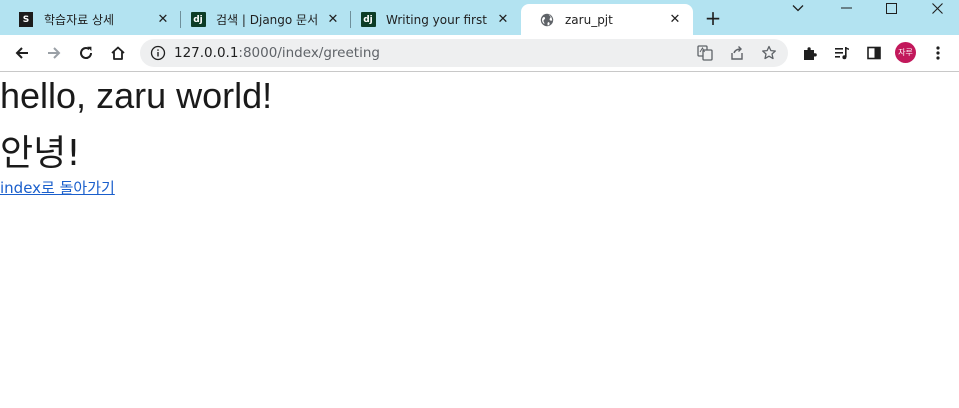 The width and height of the screenshot is (959, 408). What do you see at coordinates (905, 52) in the screenshot?
I see `profile-avatar: 자루` at bounding box center [905, 52].